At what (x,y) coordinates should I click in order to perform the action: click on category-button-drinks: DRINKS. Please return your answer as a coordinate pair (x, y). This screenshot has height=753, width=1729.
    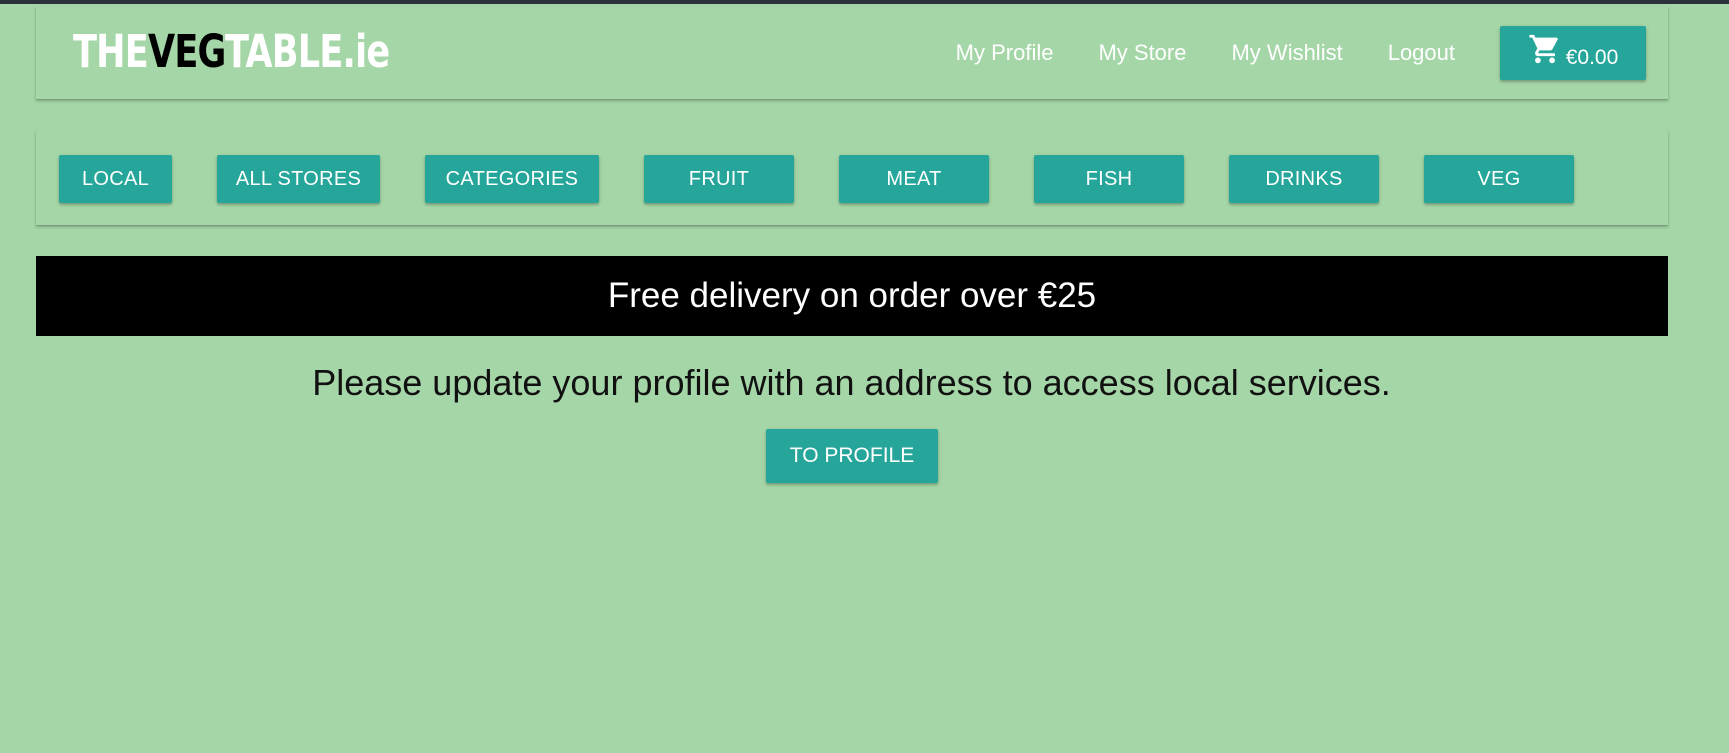
    Looking at the image, I should click on (1304, 179).